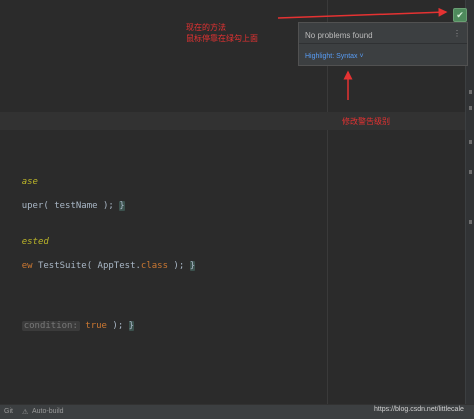  What do you see at coordinates (222, 33) in the screenshot?
I see `annotation-note-1: 现在的方法 鼠标停靠在绿勾上面` at bounding box center [222, 33].